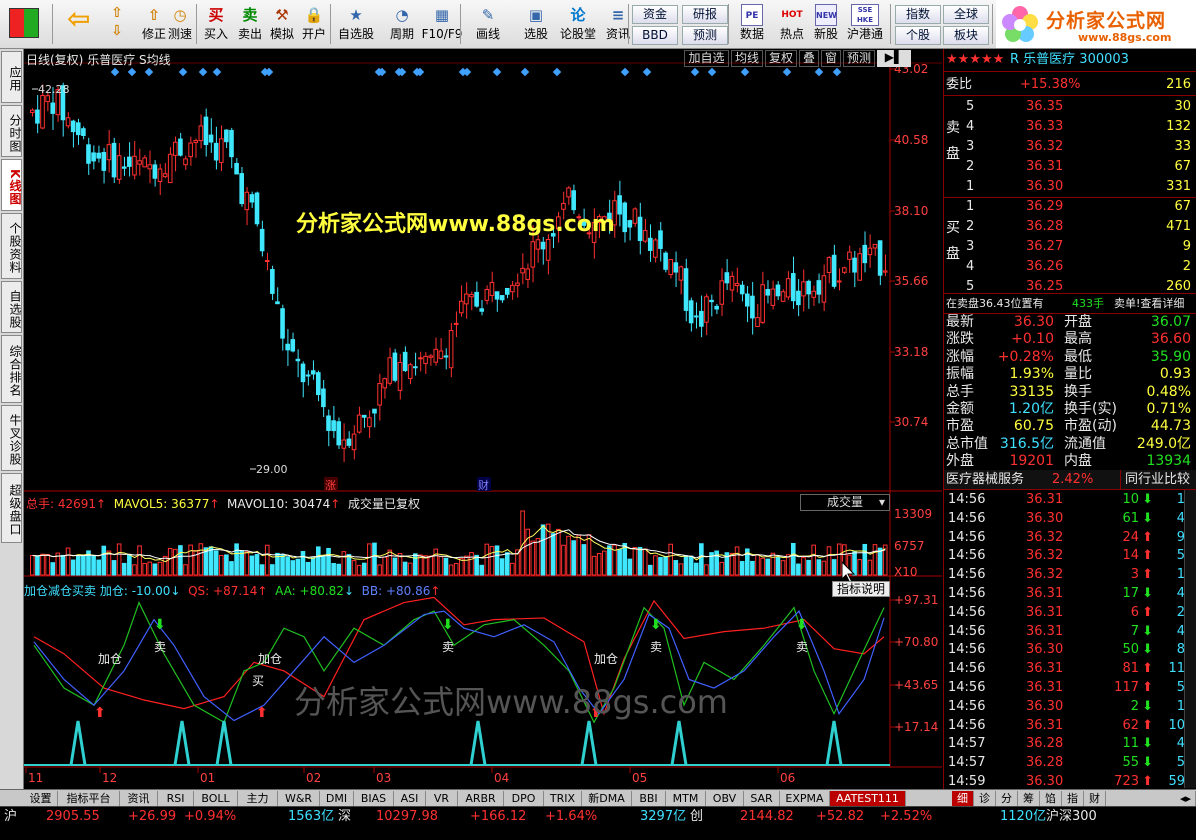 Image resolution: width=1196 pixels, height=840 pixels. Describe the element at coordinates (1051, 798) in the screenshot. I see `side-tab-4: 馅` at that location.